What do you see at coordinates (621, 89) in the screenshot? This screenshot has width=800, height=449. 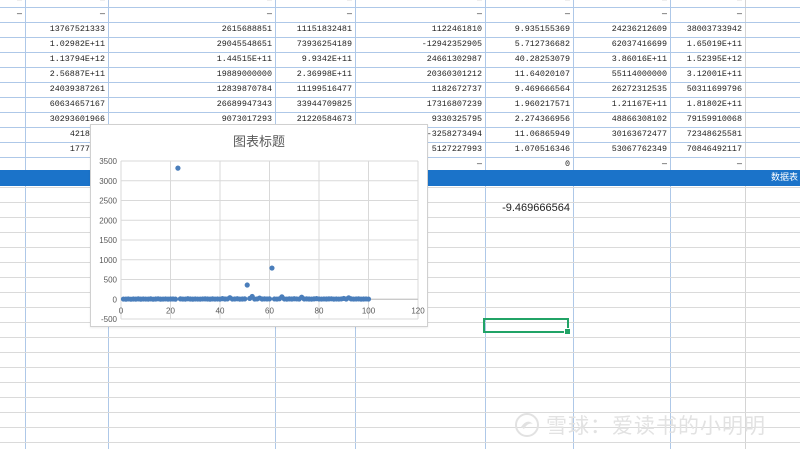 I see `table-cell: 26272312535` at bounding box center [621, 89].